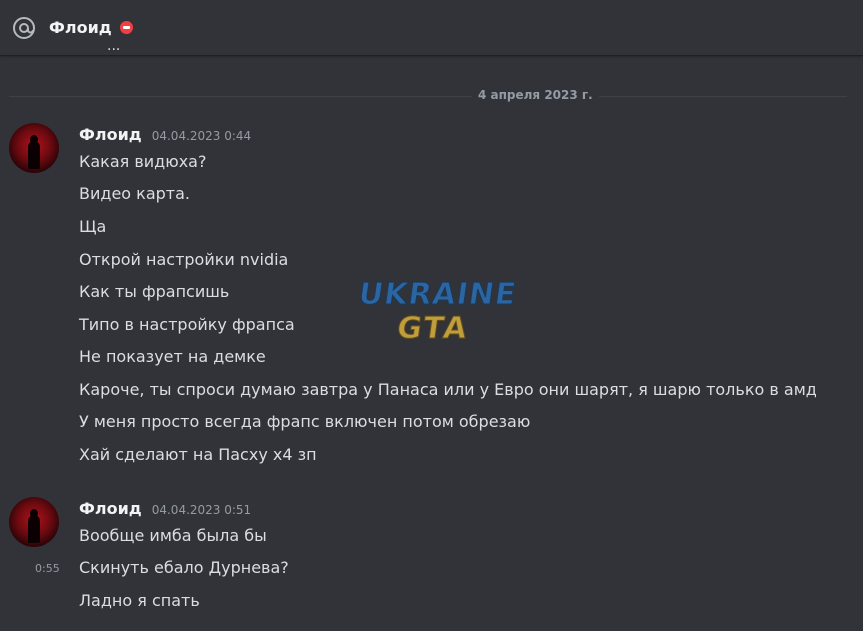 This screenshot has height=631, width=863. I want to click on message-line: Ща, so click(93, 226).